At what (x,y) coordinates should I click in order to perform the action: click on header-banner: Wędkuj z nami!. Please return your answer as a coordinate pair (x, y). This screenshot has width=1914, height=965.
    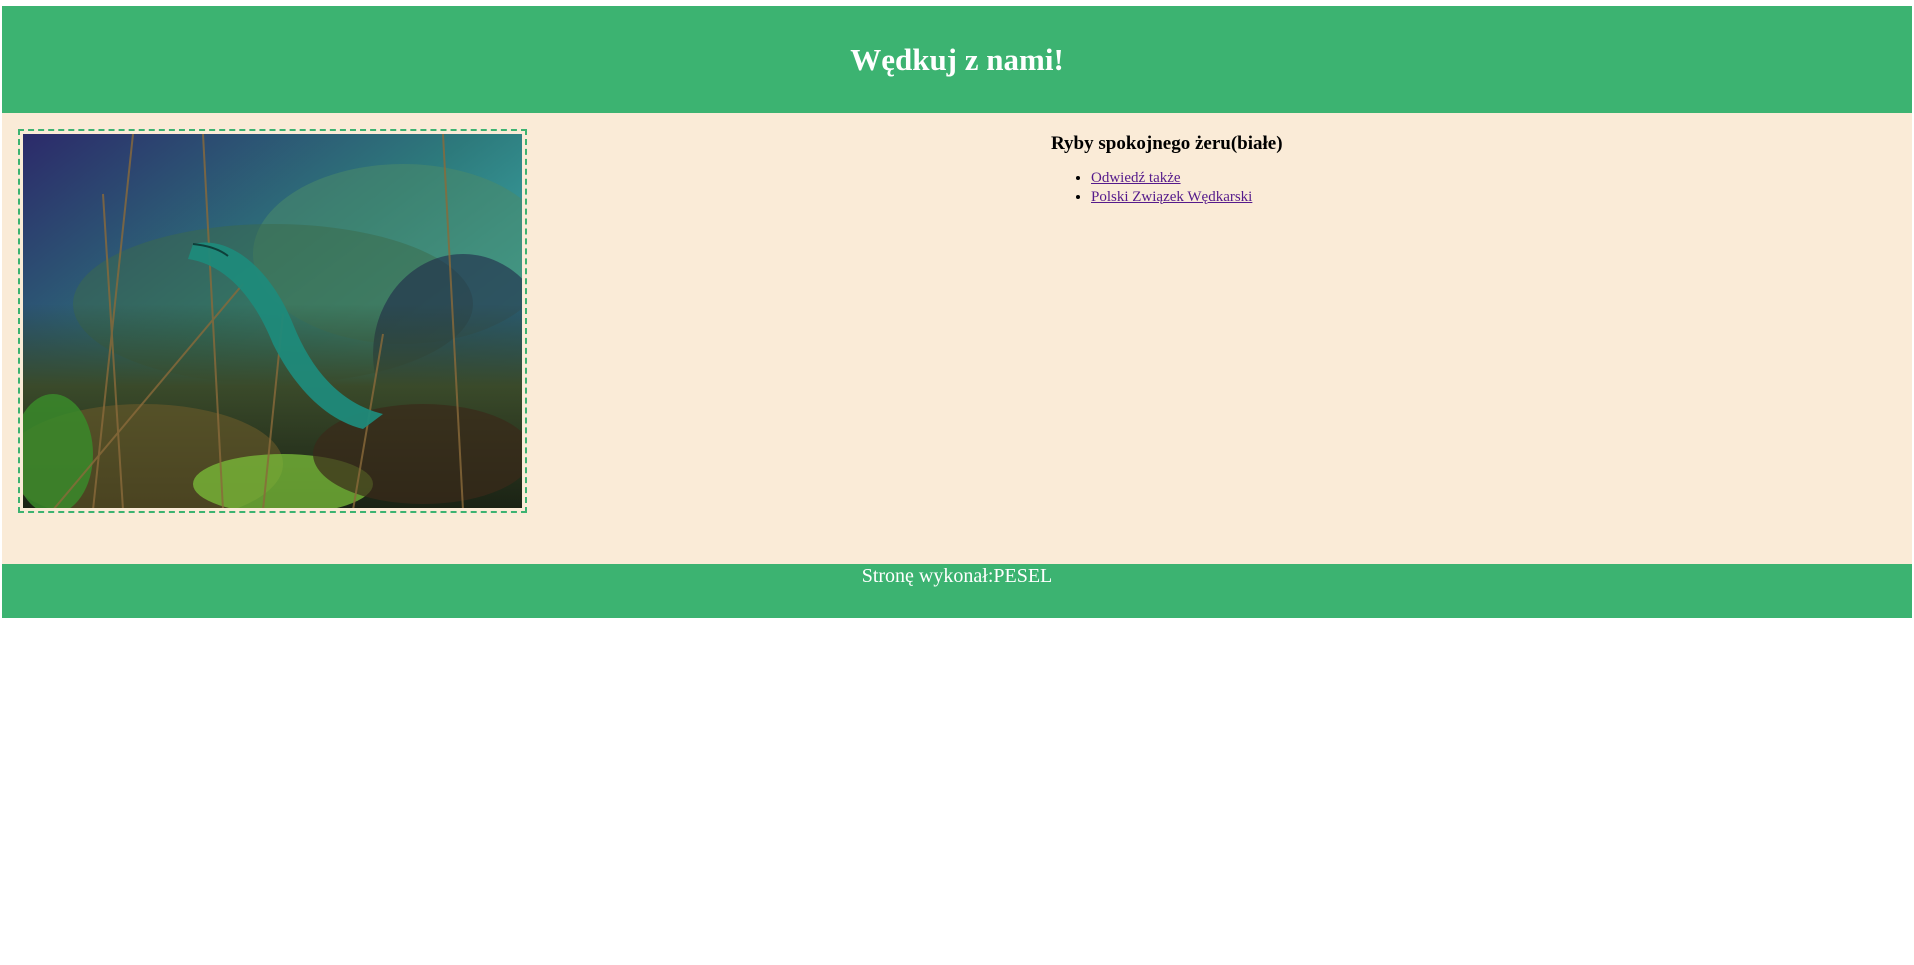
    Looking at the image, I should click on (957, 59).